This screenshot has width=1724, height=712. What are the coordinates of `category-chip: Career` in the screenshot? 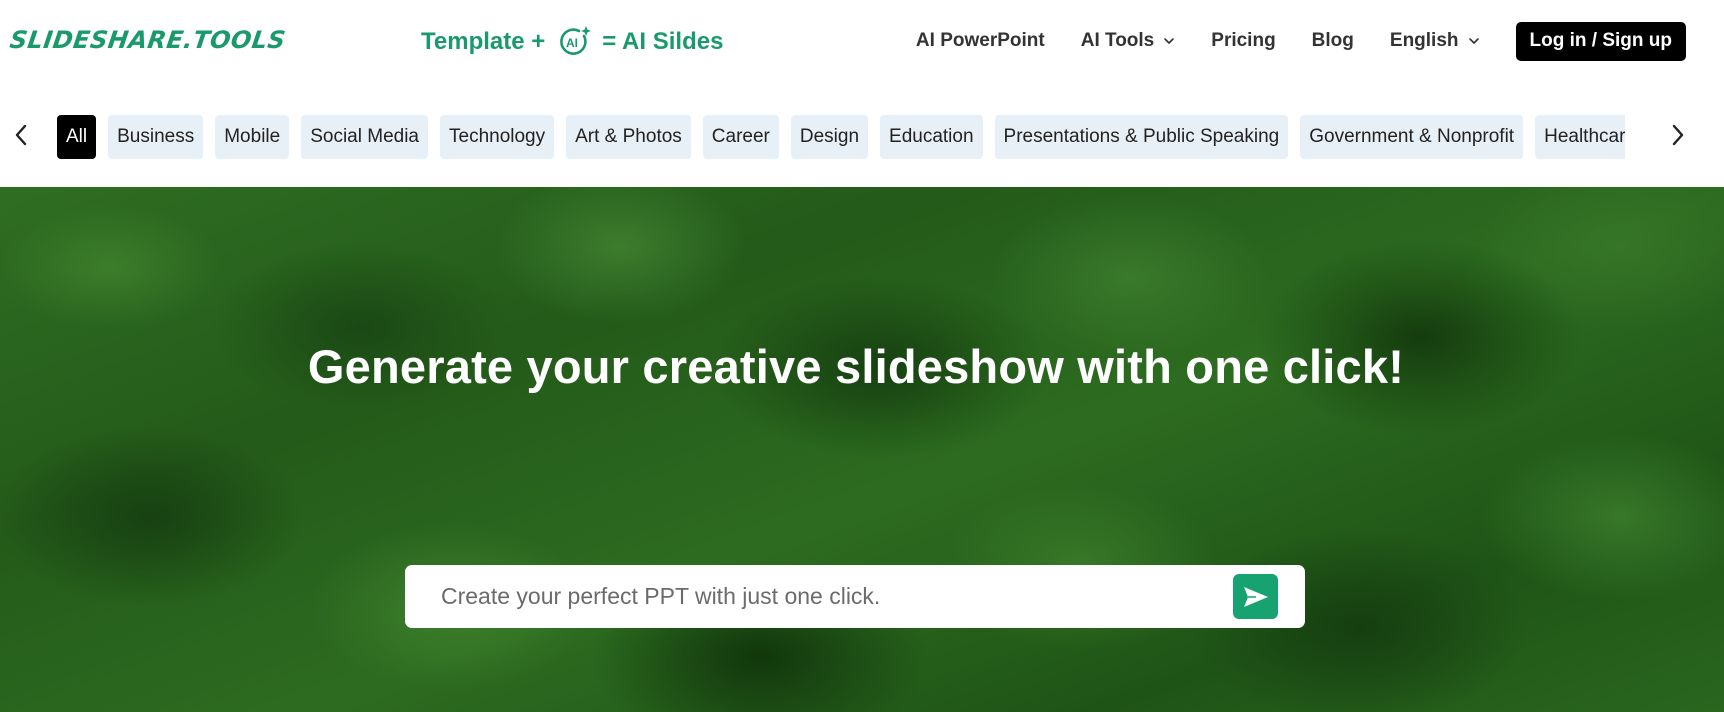 It's located at (740, 137).